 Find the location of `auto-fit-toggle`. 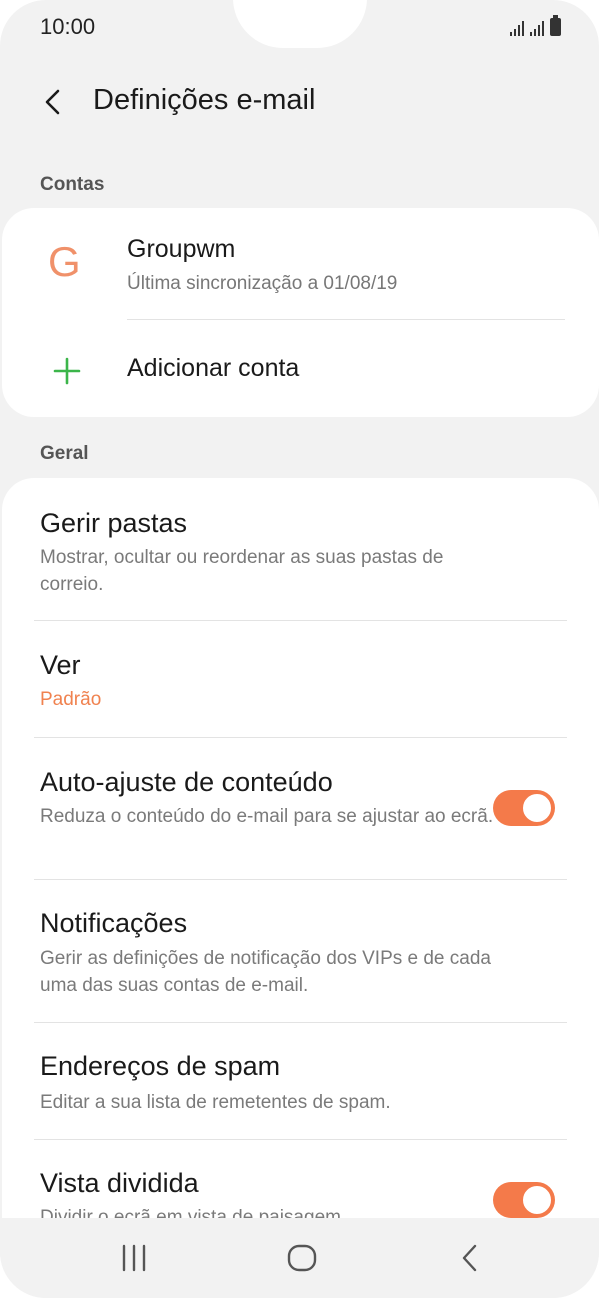

auto-fit-toggle is located at coordinates (524, 808).